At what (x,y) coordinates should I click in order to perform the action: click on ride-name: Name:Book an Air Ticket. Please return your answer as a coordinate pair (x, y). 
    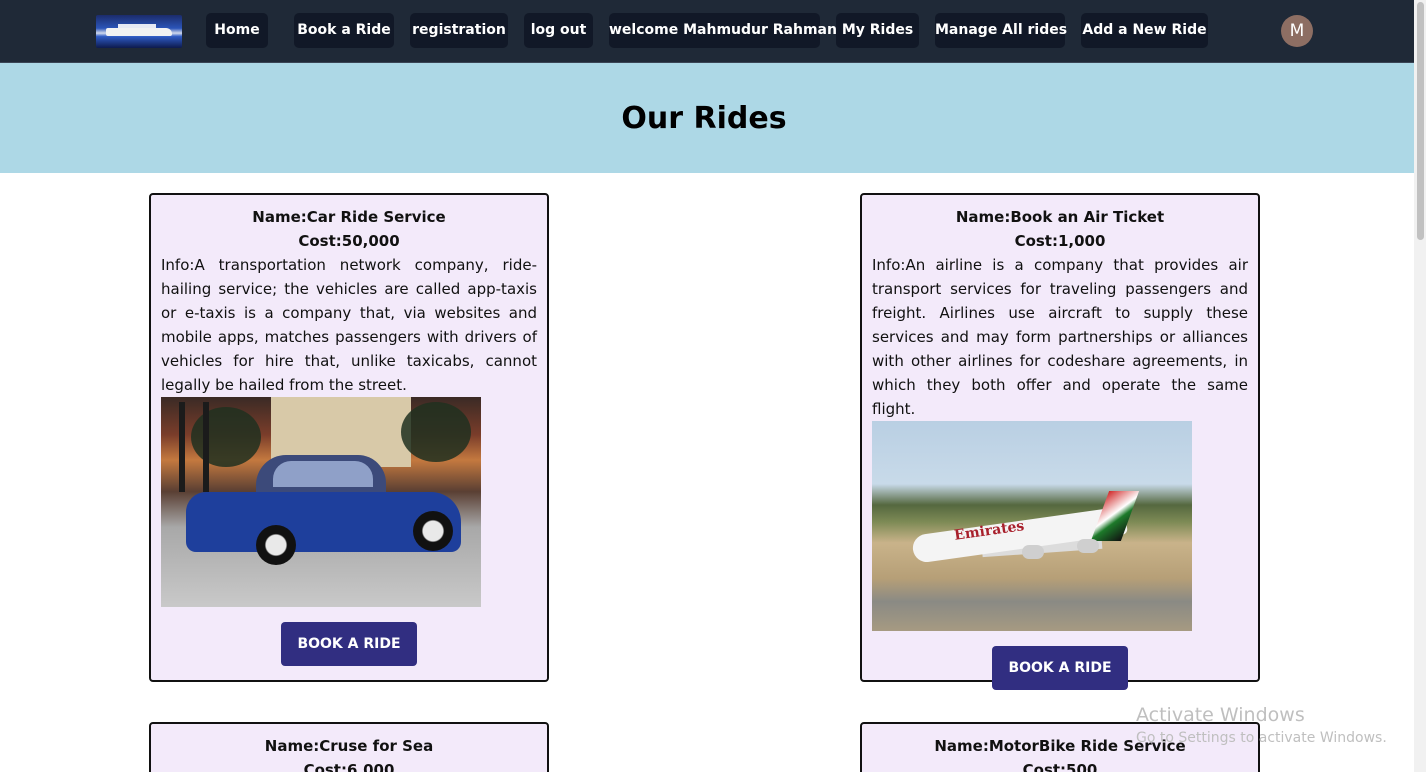
    Looking at the image, I should click on (1060, 217).